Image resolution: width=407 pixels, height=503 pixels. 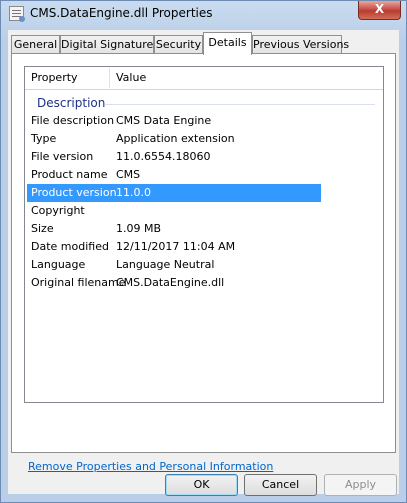 I want to click on table-row: Type Application extension, so click(x=204, y=139).